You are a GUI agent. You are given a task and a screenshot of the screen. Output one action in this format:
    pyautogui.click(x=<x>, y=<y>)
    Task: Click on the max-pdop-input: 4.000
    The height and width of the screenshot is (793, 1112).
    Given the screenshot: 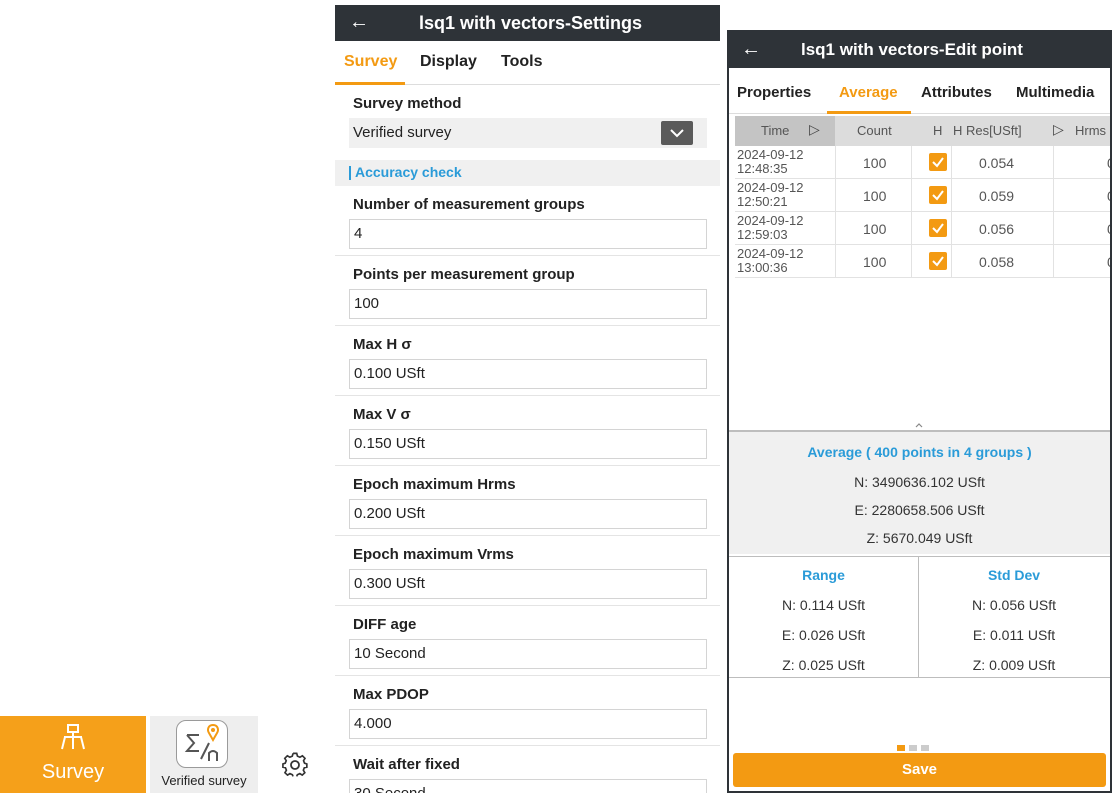 What is the action you would take?
    pyautogui.click(x=528, y=724)
    